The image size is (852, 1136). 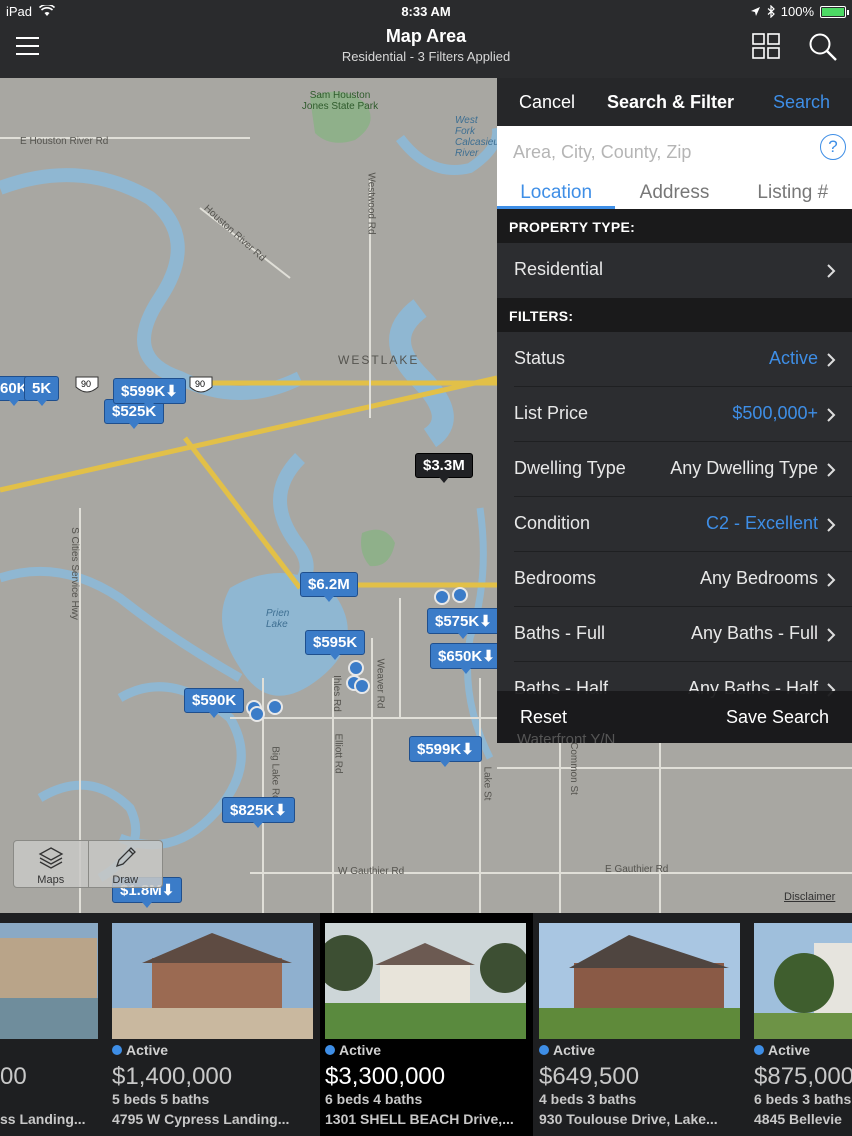 What do you see at coordinates (172, 1076) in the screenshot?
I see `listing-price: $1,400,000` at bounding box center [172, 1076].